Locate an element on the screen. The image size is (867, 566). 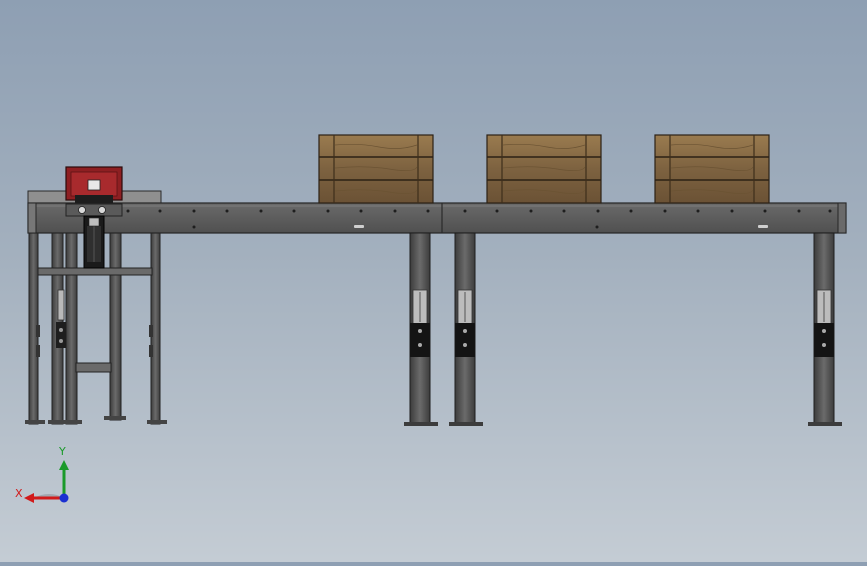
conveyor-beam is located at coordinates (437, 218).